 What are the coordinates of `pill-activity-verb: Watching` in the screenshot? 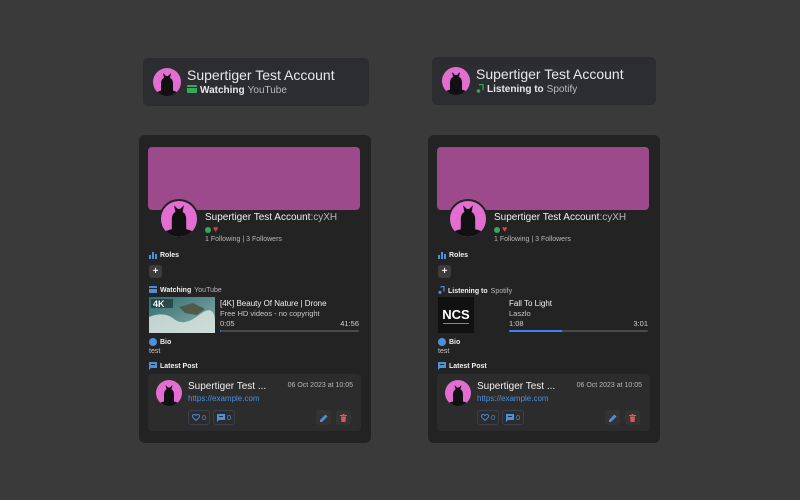 It's located at (222, 90).